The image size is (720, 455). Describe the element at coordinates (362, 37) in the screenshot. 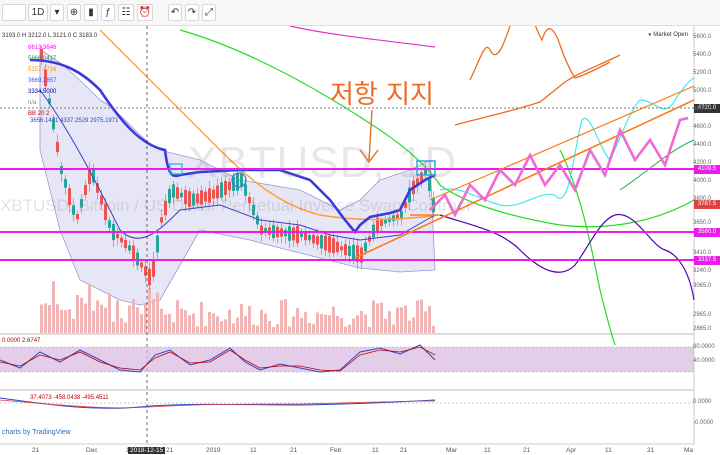

I see `ma-magenta-top-line` at that location.